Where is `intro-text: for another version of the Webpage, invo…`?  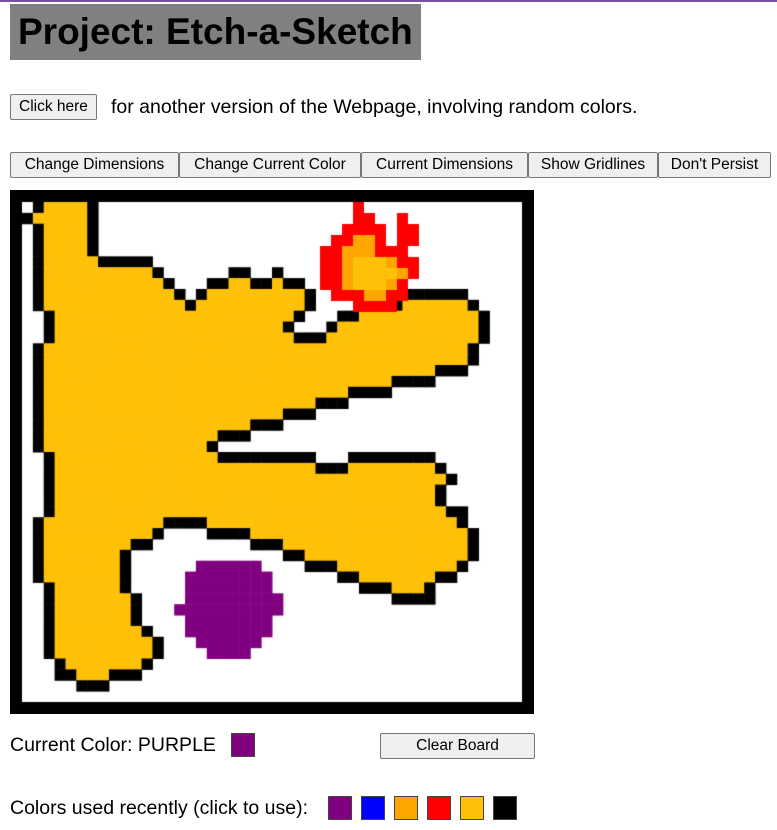 intro-text: for another version of the Webpage, invo… is located at coordinates (374, 107).